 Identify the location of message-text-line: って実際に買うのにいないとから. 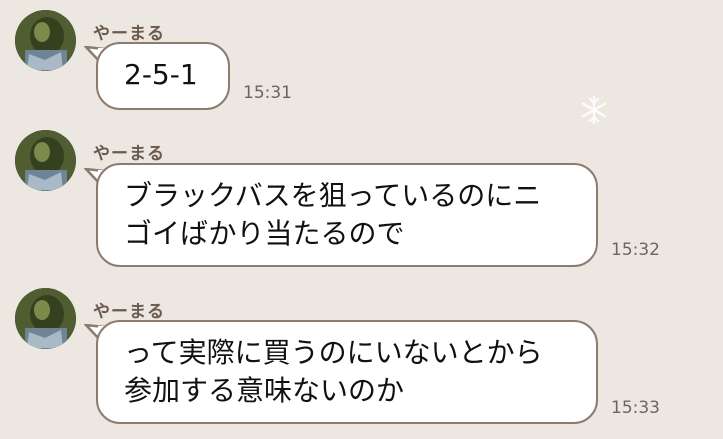
(333, 352).